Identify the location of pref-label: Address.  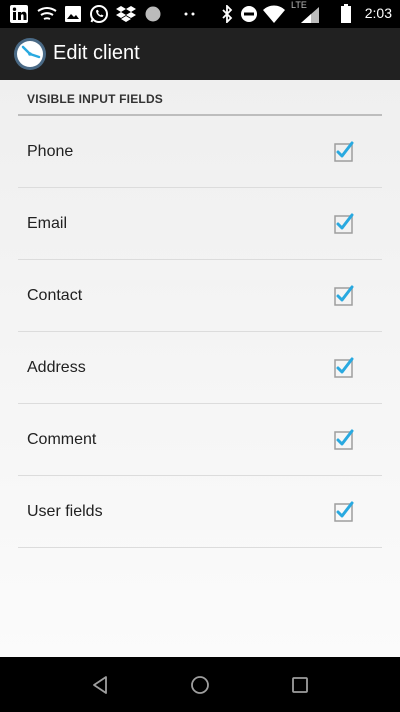
(56, 367).